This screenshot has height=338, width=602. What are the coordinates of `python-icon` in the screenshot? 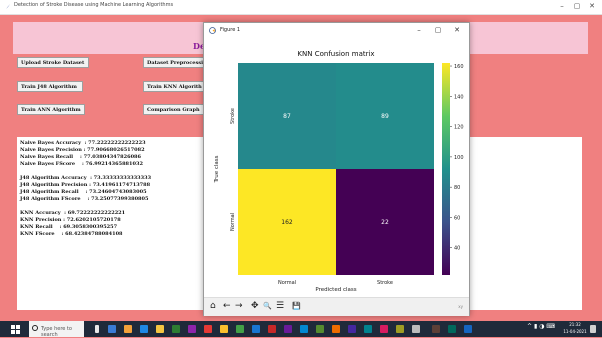 It's located at (304, 329).